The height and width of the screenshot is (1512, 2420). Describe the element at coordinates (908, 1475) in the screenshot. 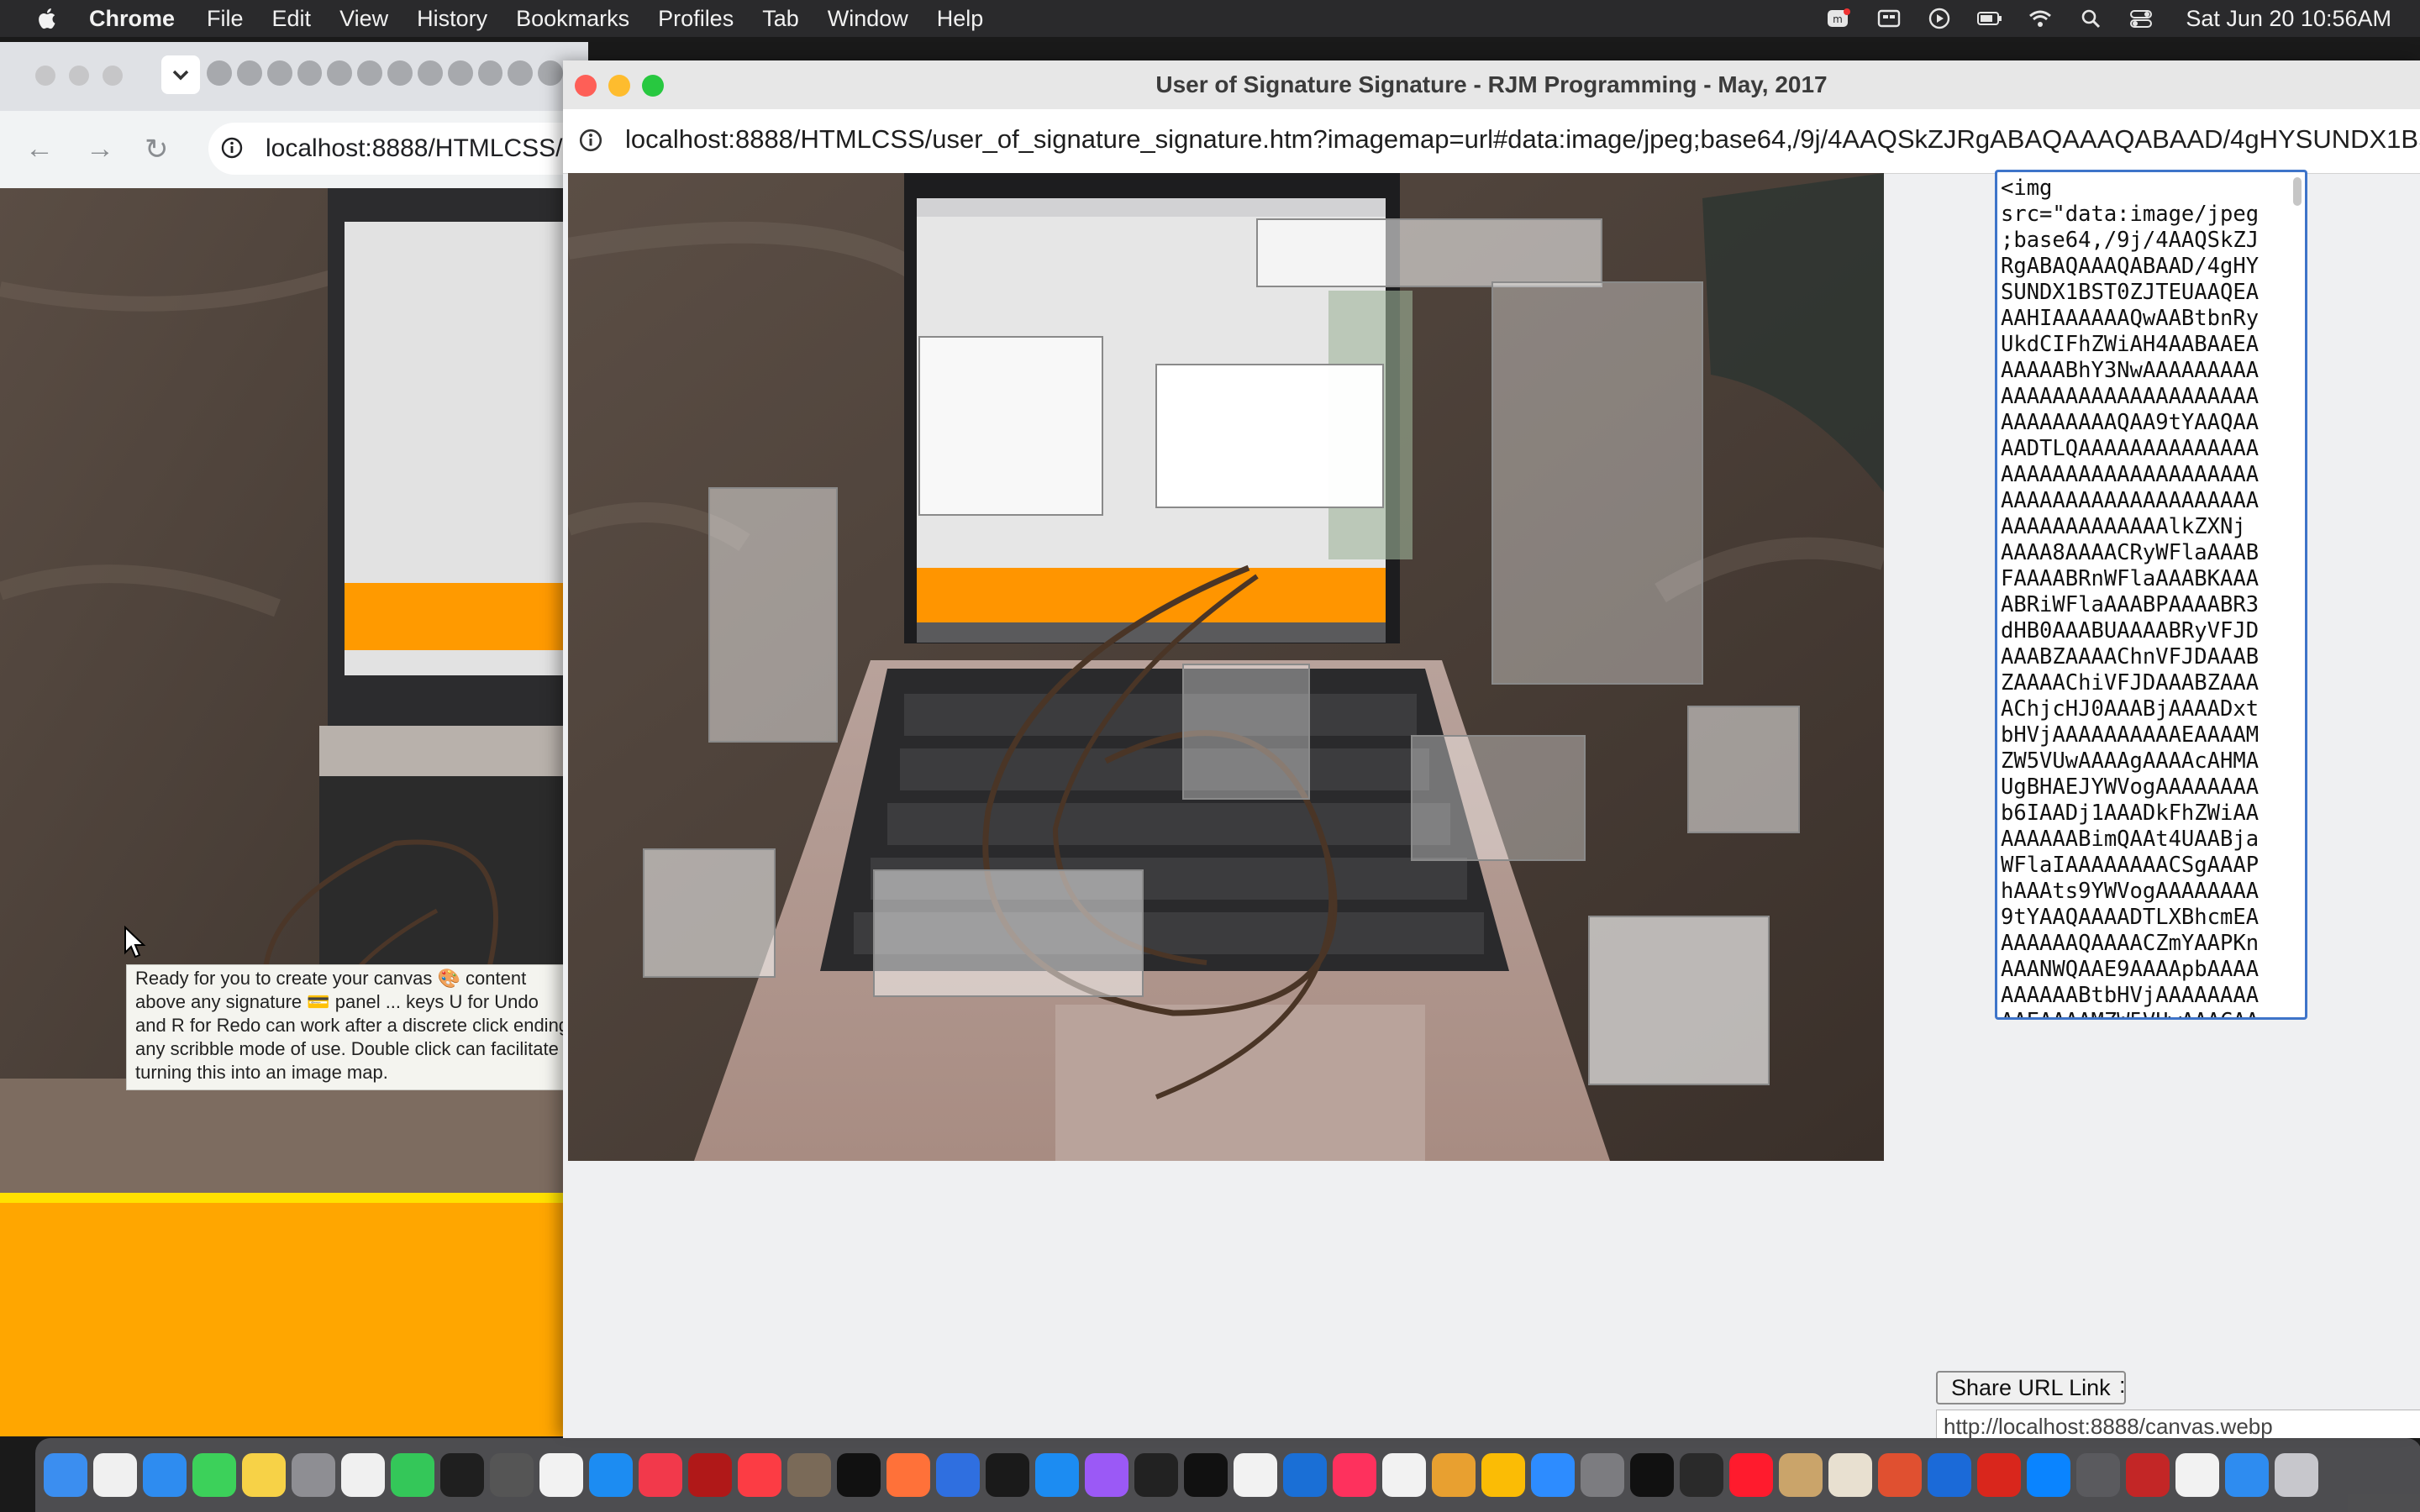

I see `firefox-icon` at that location.